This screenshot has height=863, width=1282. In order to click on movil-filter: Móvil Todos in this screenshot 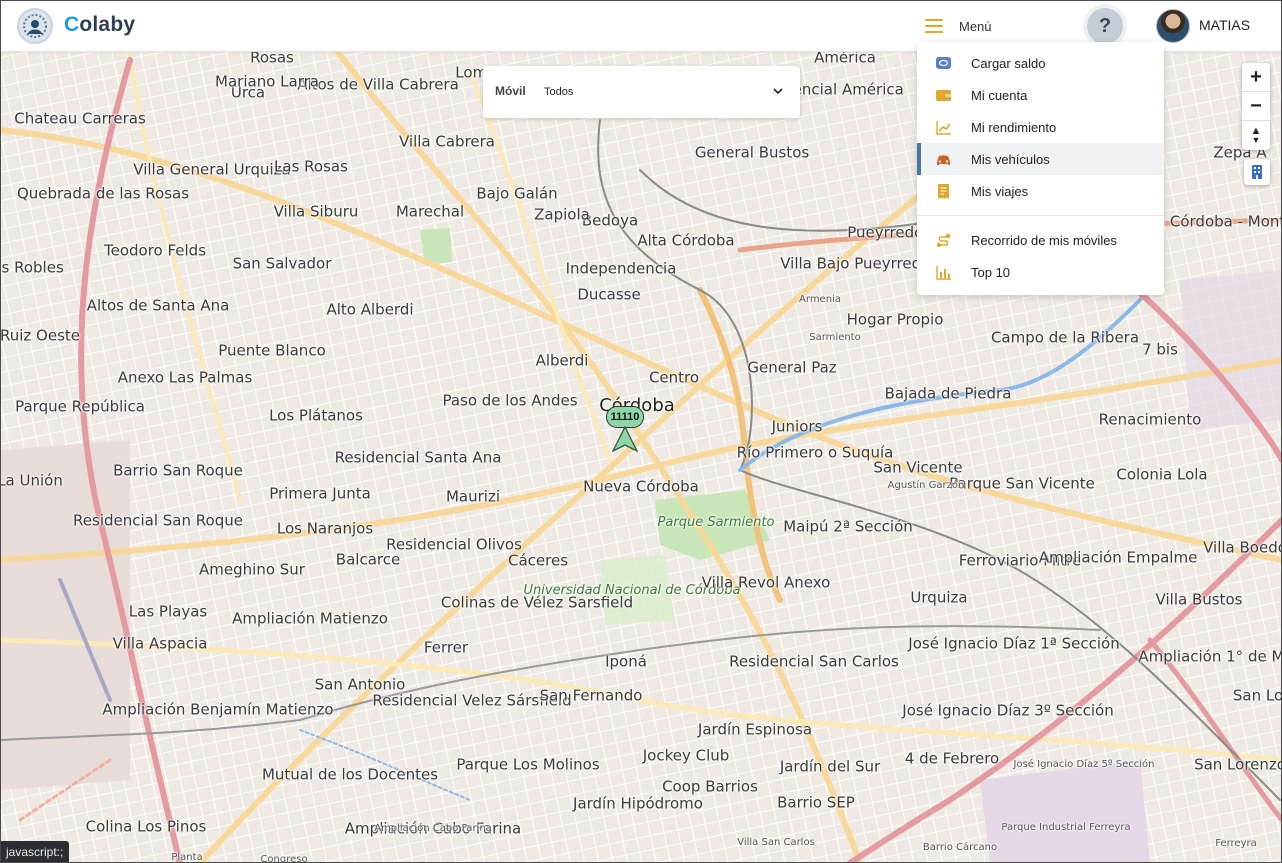, I will do `click(641, 92)`.